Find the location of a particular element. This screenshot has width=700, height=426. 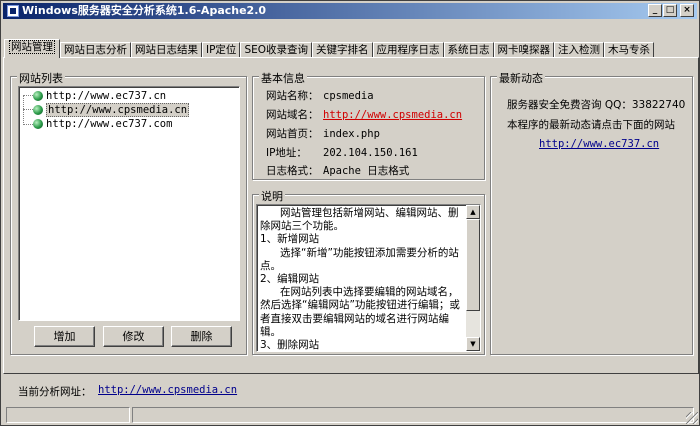

add-site-button: 增加 is located at coordinates (64, 336).